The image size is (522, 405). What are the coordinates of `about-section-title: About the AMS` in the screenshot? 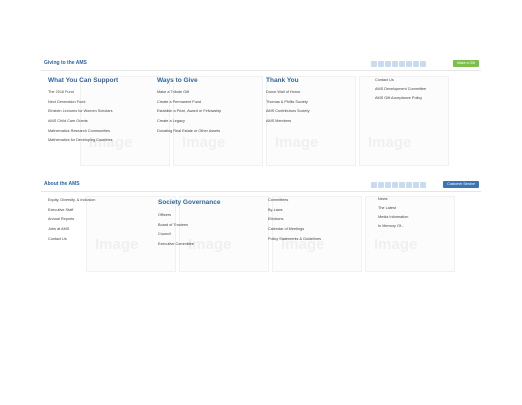 It's located at (62, 184).